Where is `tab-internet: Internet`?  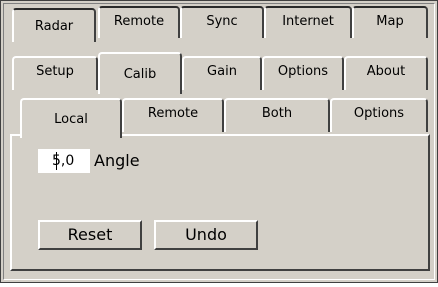 tab-internet: Internet is located at coordinates (308, 22).